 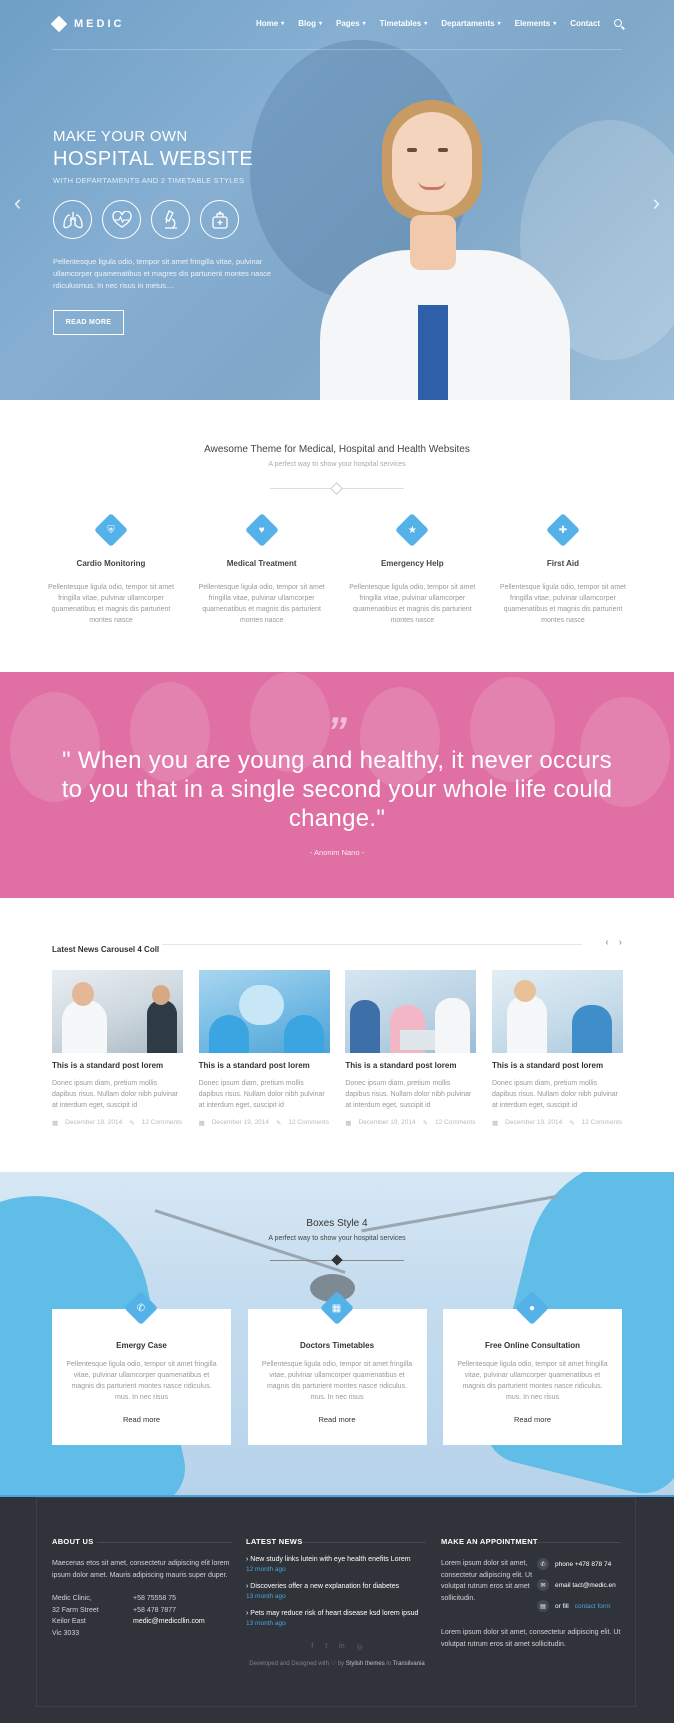 I want to click on nav-item-timetables: Timetables ▾, so click(x=404, y=23).